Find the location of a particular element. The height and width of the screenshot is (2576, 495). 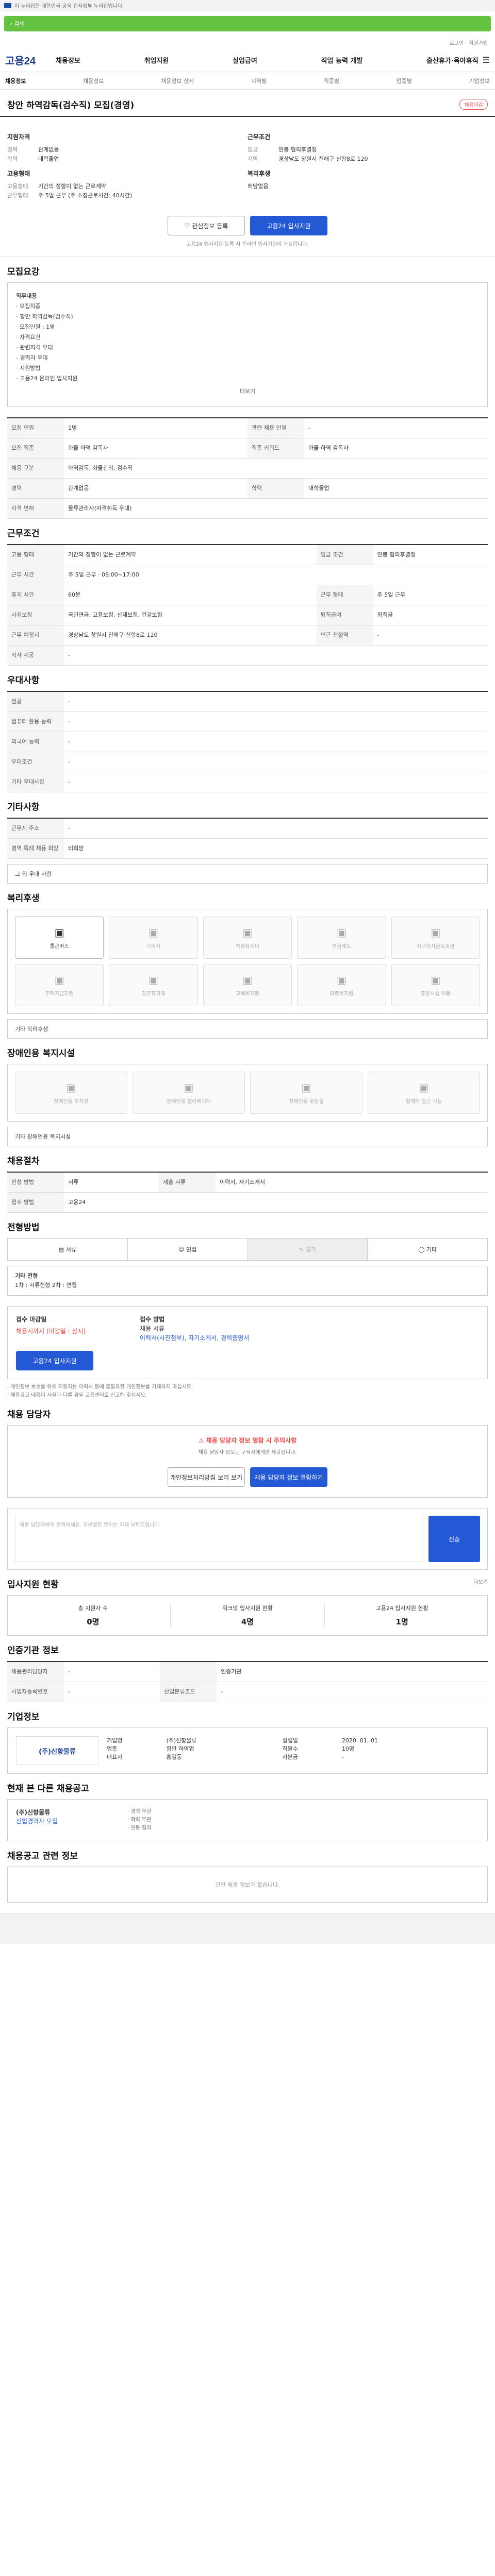

employ-value: 기간의 정함이 없는 근로계약 is located at coordinates (72, 186).